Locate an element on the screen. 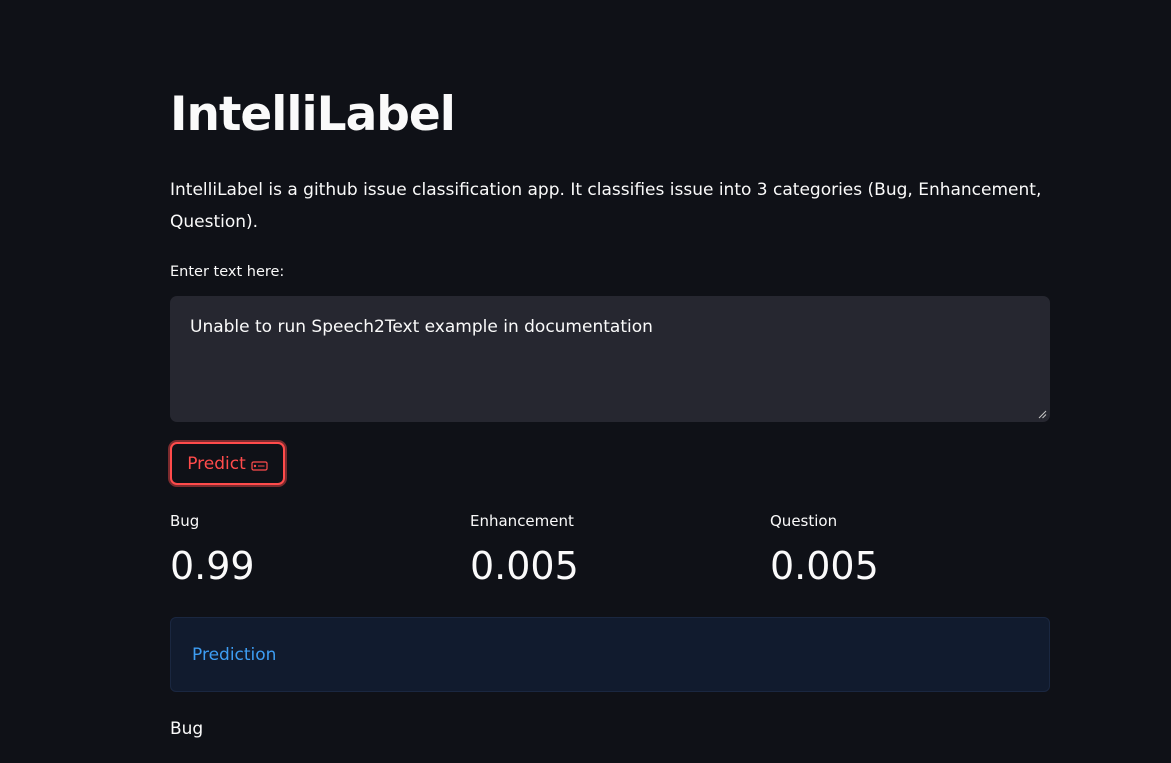 The image size is (1171, 763). metric-value: 0.99 is located at coordinates (212, 566).